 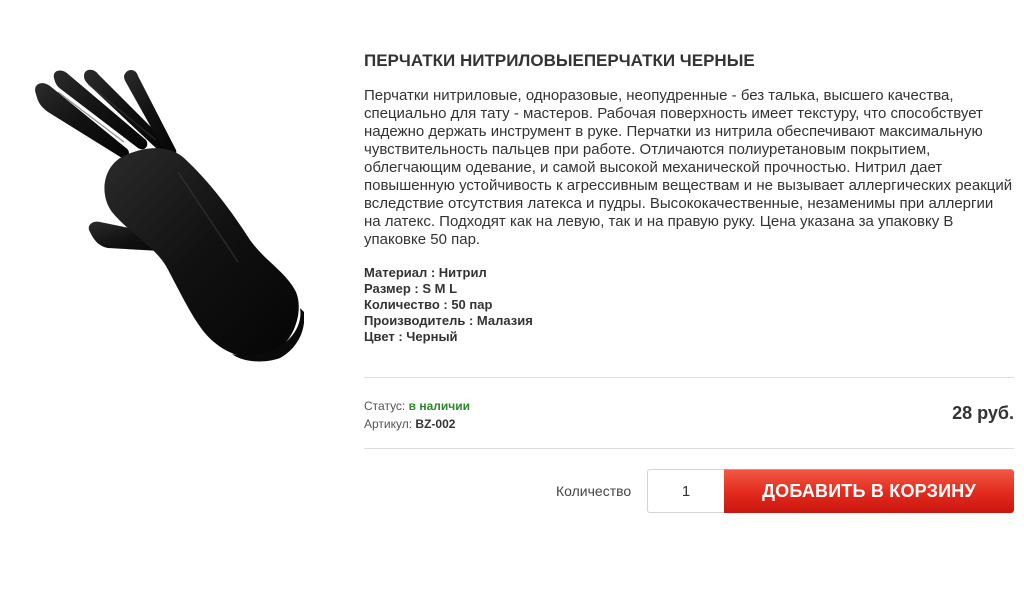 I want to click on spec-quantity: Количество : 50 пар, so click(x=428, y=304).